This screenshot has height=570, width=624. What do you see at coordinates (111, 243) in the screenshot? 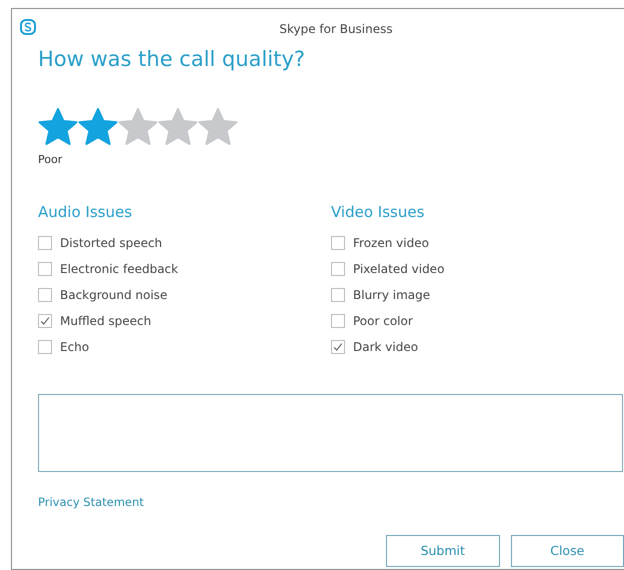
I see `checkbox-label: Distorted speech` at bounding box center [111, 243].